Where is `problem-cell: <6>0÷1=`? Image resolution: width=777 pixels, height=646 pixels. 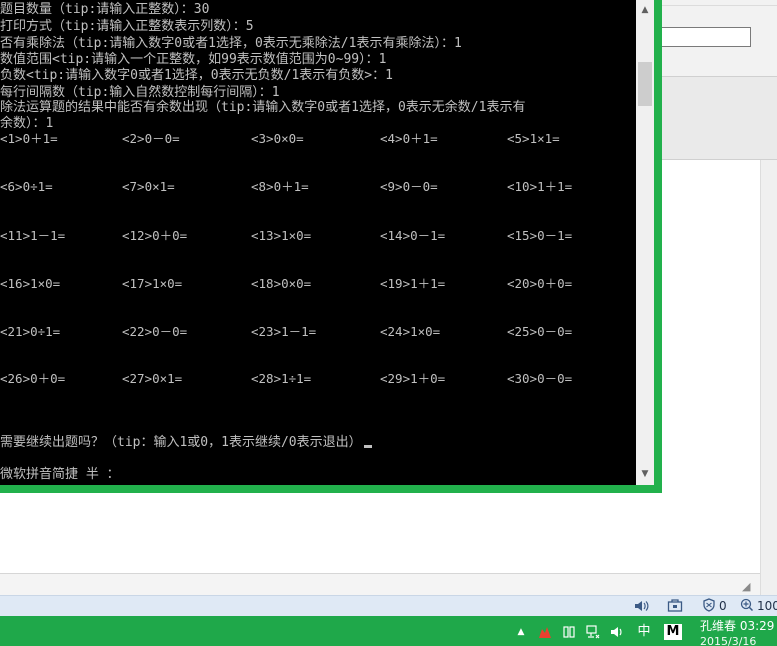 problem-cell: <6>0÷1= is located at coordinates (26, 186).